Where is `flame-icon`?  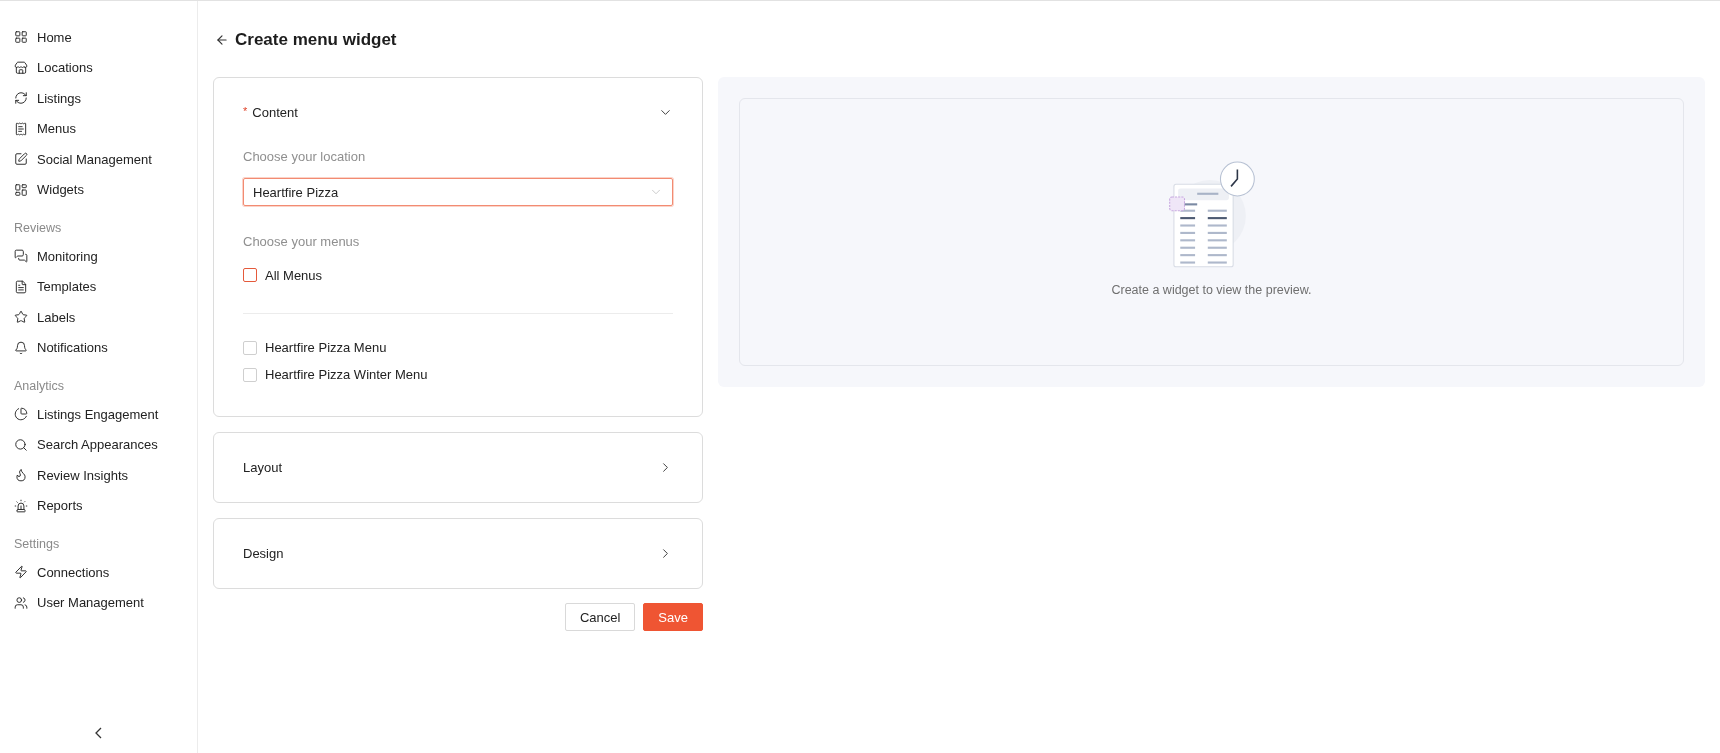
flame-icon is located at coordinates (21, 475).